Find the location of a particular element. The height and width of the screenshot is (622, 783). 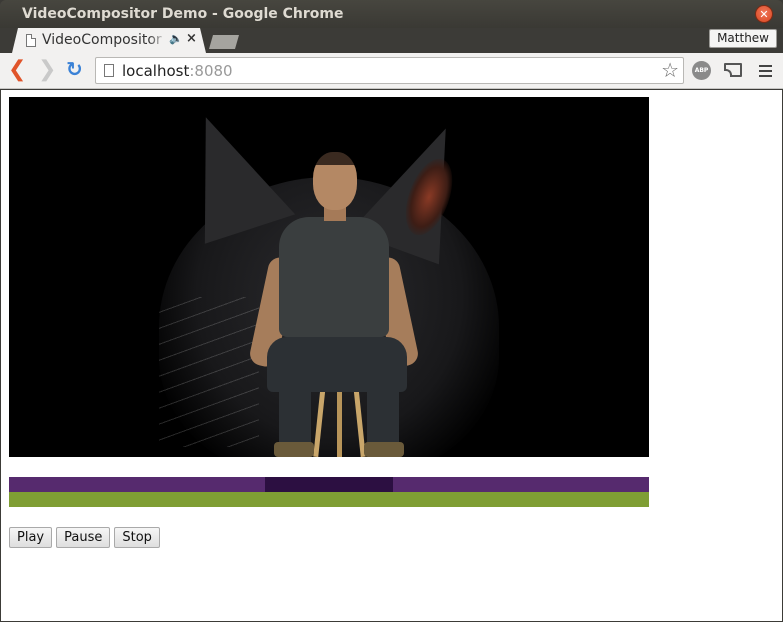

forward-icon: ❯ is located at coordinates (47, 70).